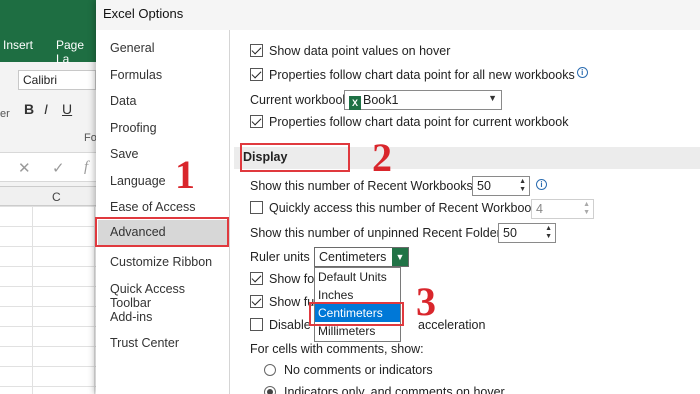 Image resolution: width=700 pixels, height=394 pixels. Describe the element at coordinates (294, 279) in the screenshot. I see `option-label: Show for` at that location.